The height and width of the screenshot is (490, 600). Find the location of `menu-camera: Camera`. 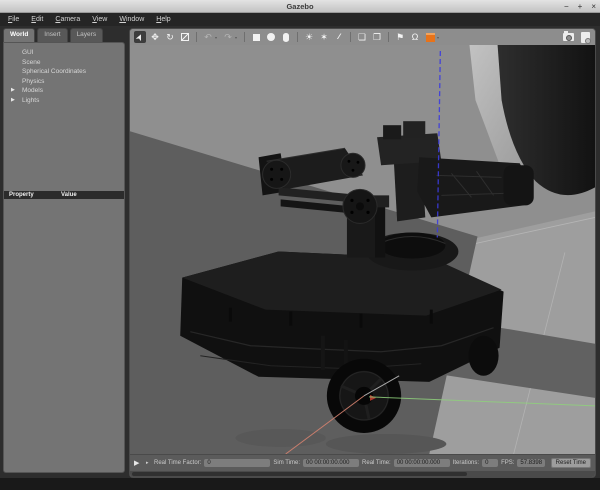

menu-camera: Camera is located at coordinates (68, 19).